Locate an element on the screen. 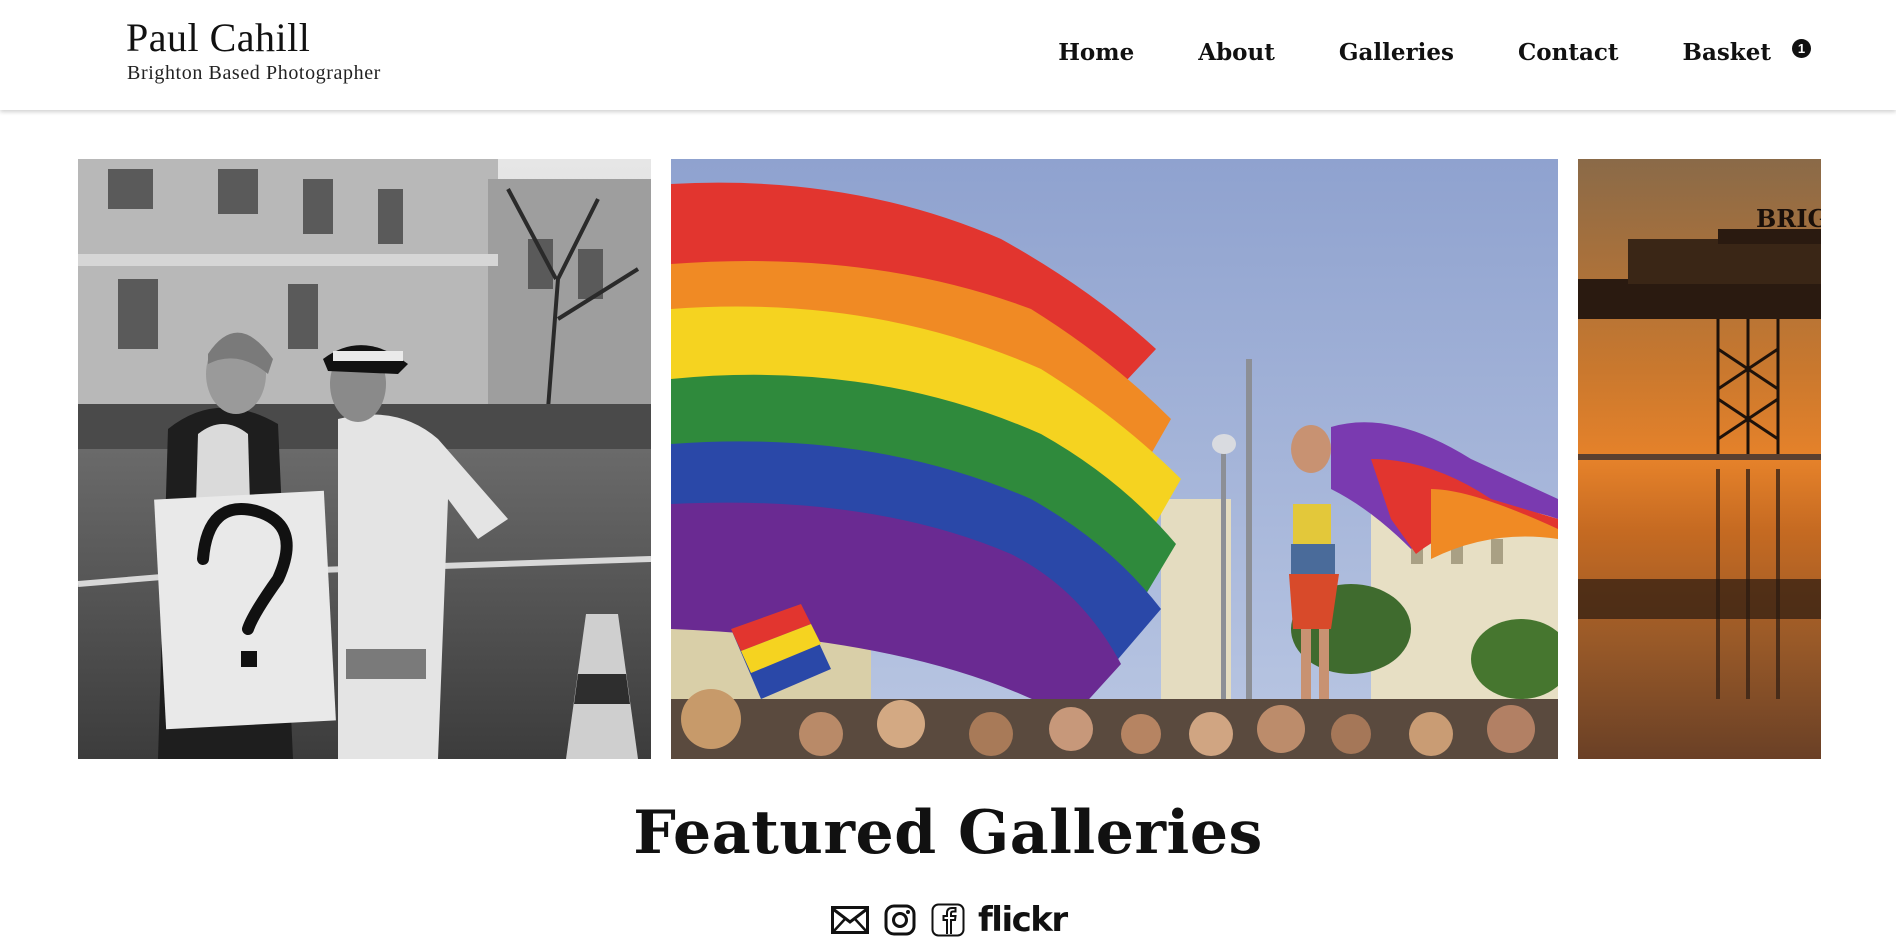 This screenshot has width=1896, height=942. site-title: Paul Cahill is located at coordinates (218, 37).